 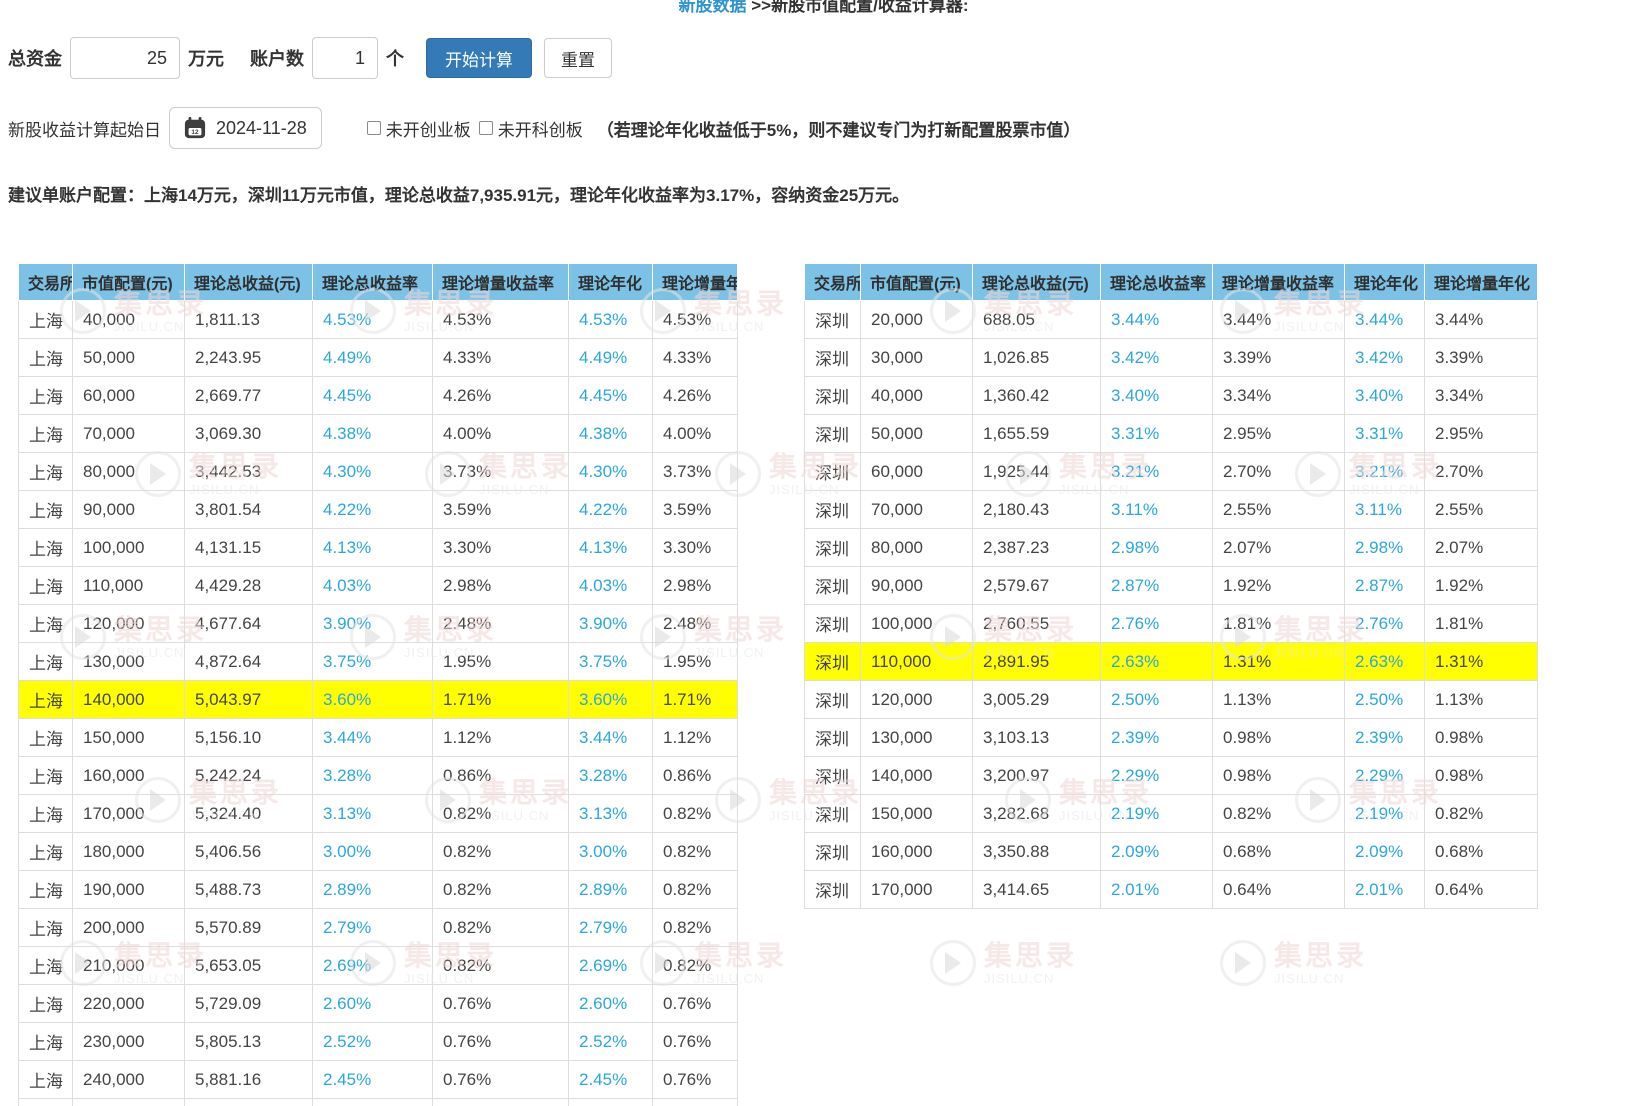 I want to click on total-rate-link: 3.90%, so click(x=372, y=623).